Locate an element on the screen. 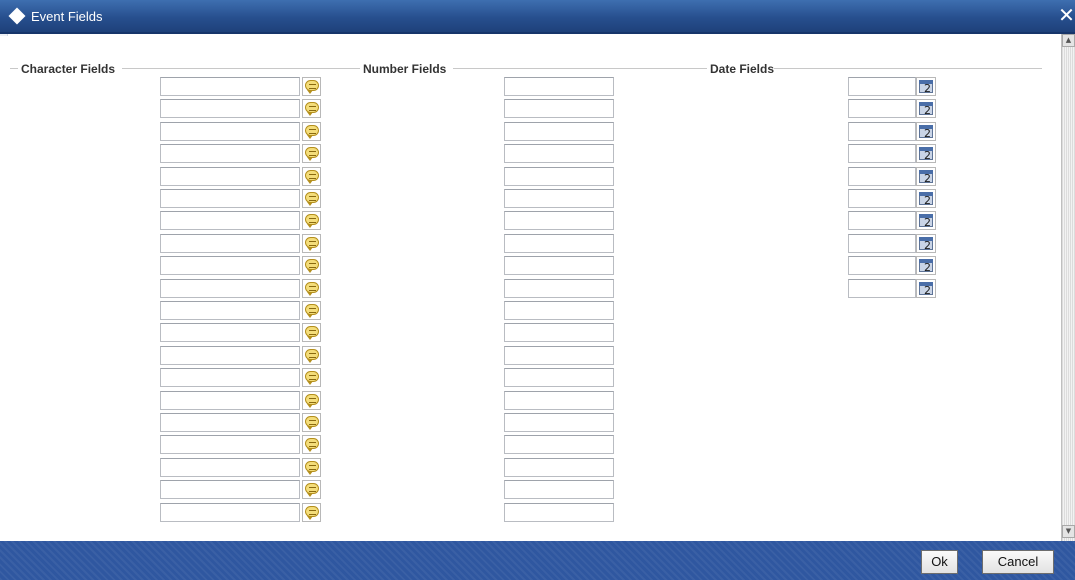  diamond-icon is located at coordinates (17, 16).